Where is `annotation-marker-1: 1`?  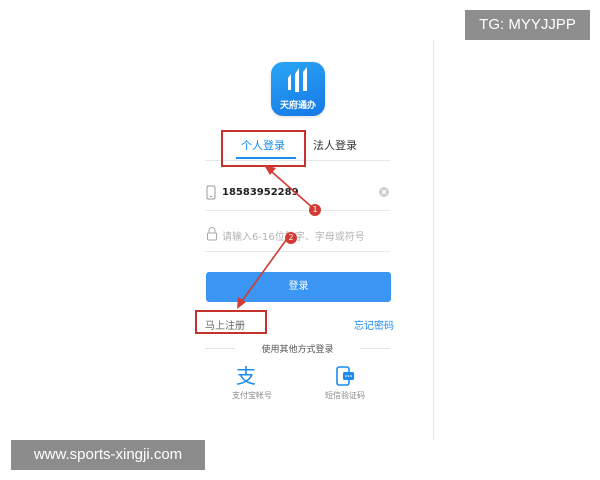
annotation-marker-1: 1 is located at coordinates (315, 210).